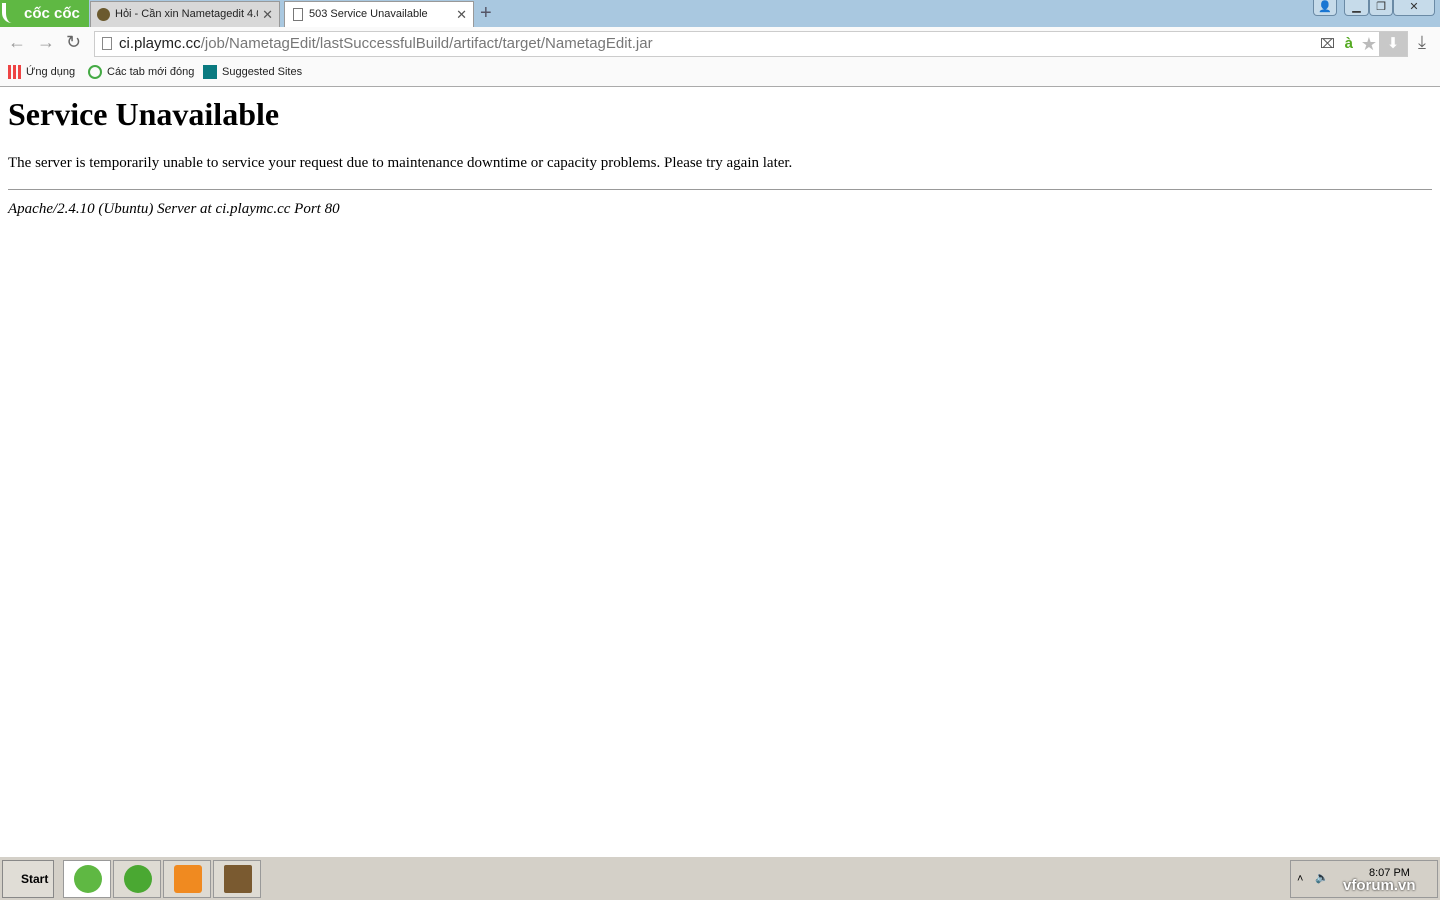 This screenshot has width=1440, height=900. I want to click on tab-forum: Hỏi - Cần xin Nametagedit 4.0 ✕, so click(185, 14).